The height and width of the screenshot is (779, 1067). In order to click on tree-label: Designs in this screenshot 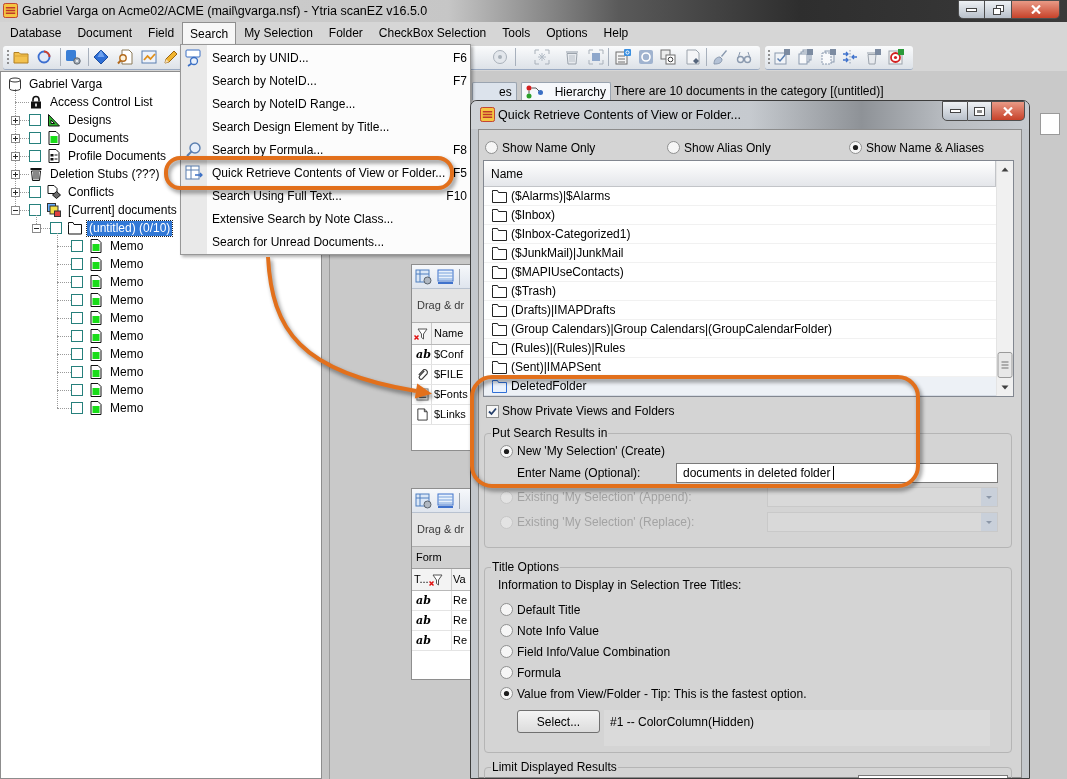, I will do `click(90, 120)`.